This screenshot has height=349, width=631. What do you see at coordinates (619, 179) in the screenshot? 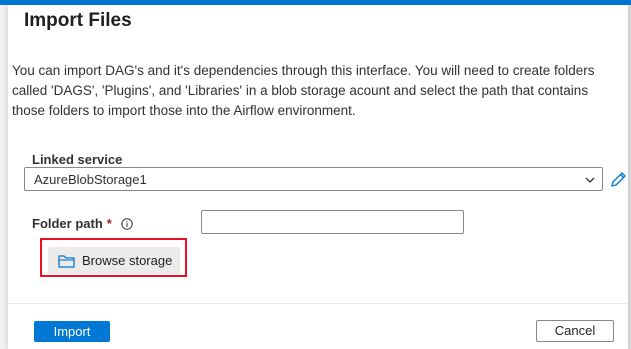
I see `pencil-icon` at bounding box center [619, 179].